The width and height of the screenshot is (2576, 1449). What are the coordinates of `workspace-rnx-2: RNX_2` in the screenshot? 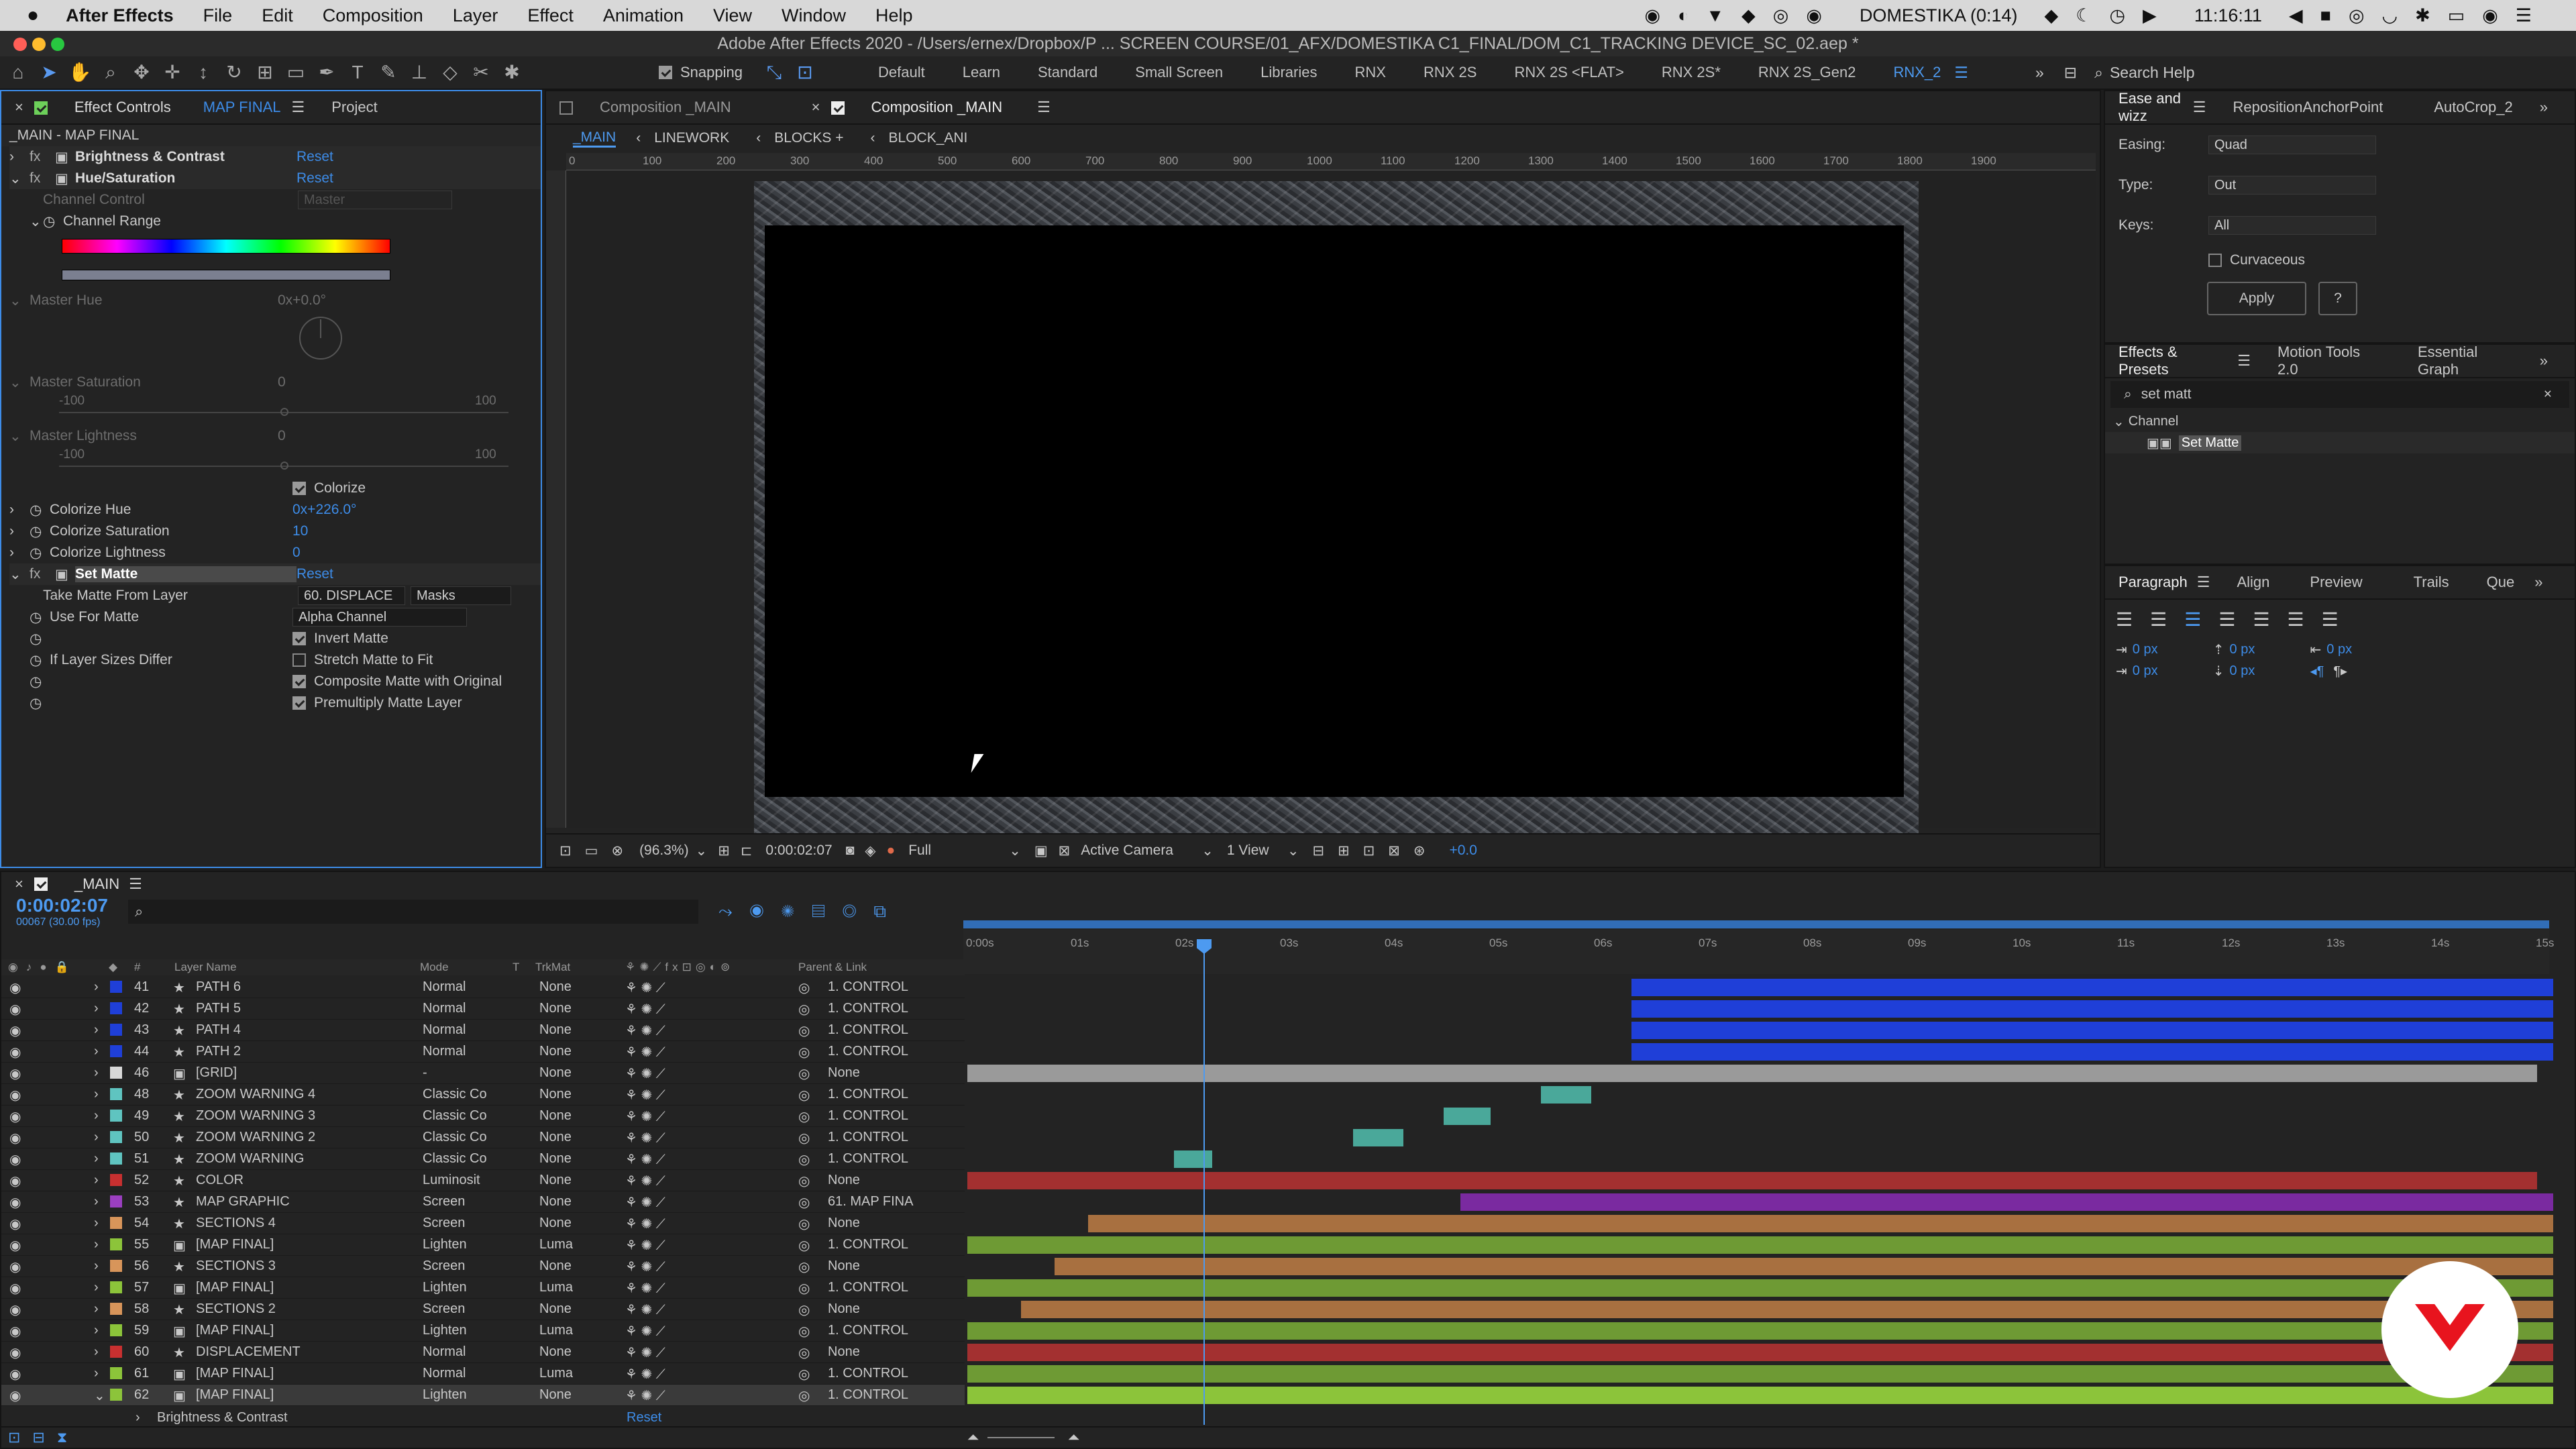 It's located at (1917, 72).